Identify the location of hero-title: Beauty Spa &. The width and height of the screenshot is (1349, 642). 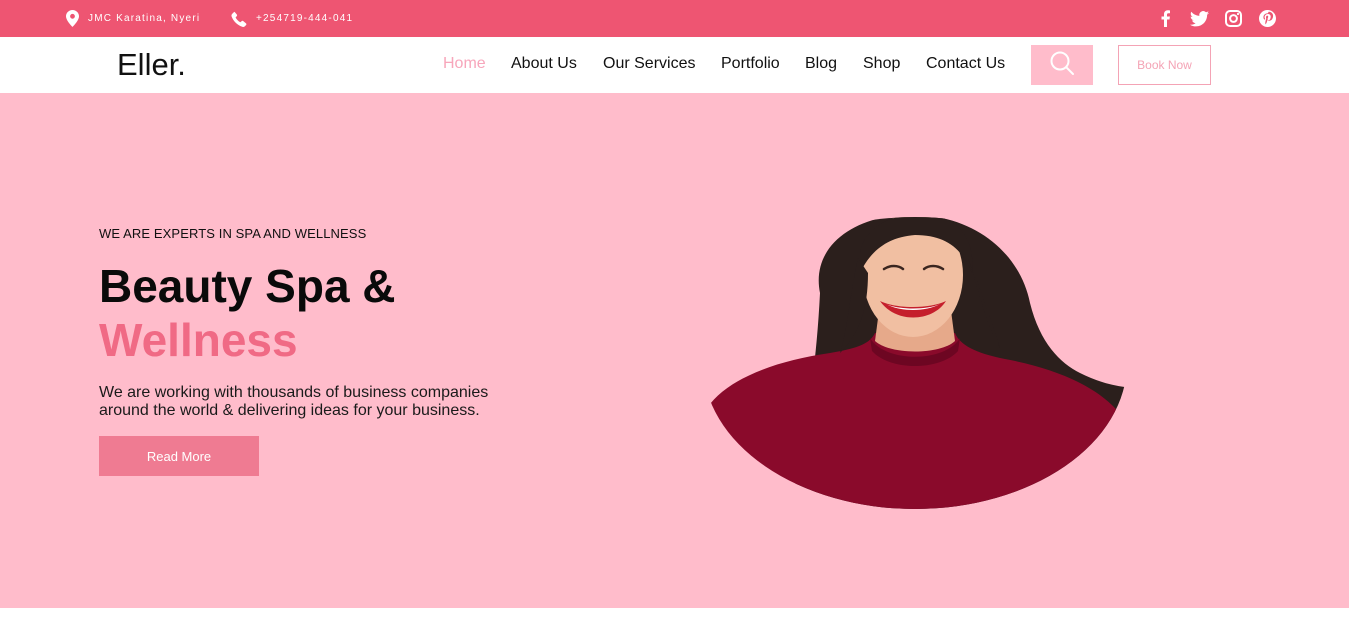
(247, 286).